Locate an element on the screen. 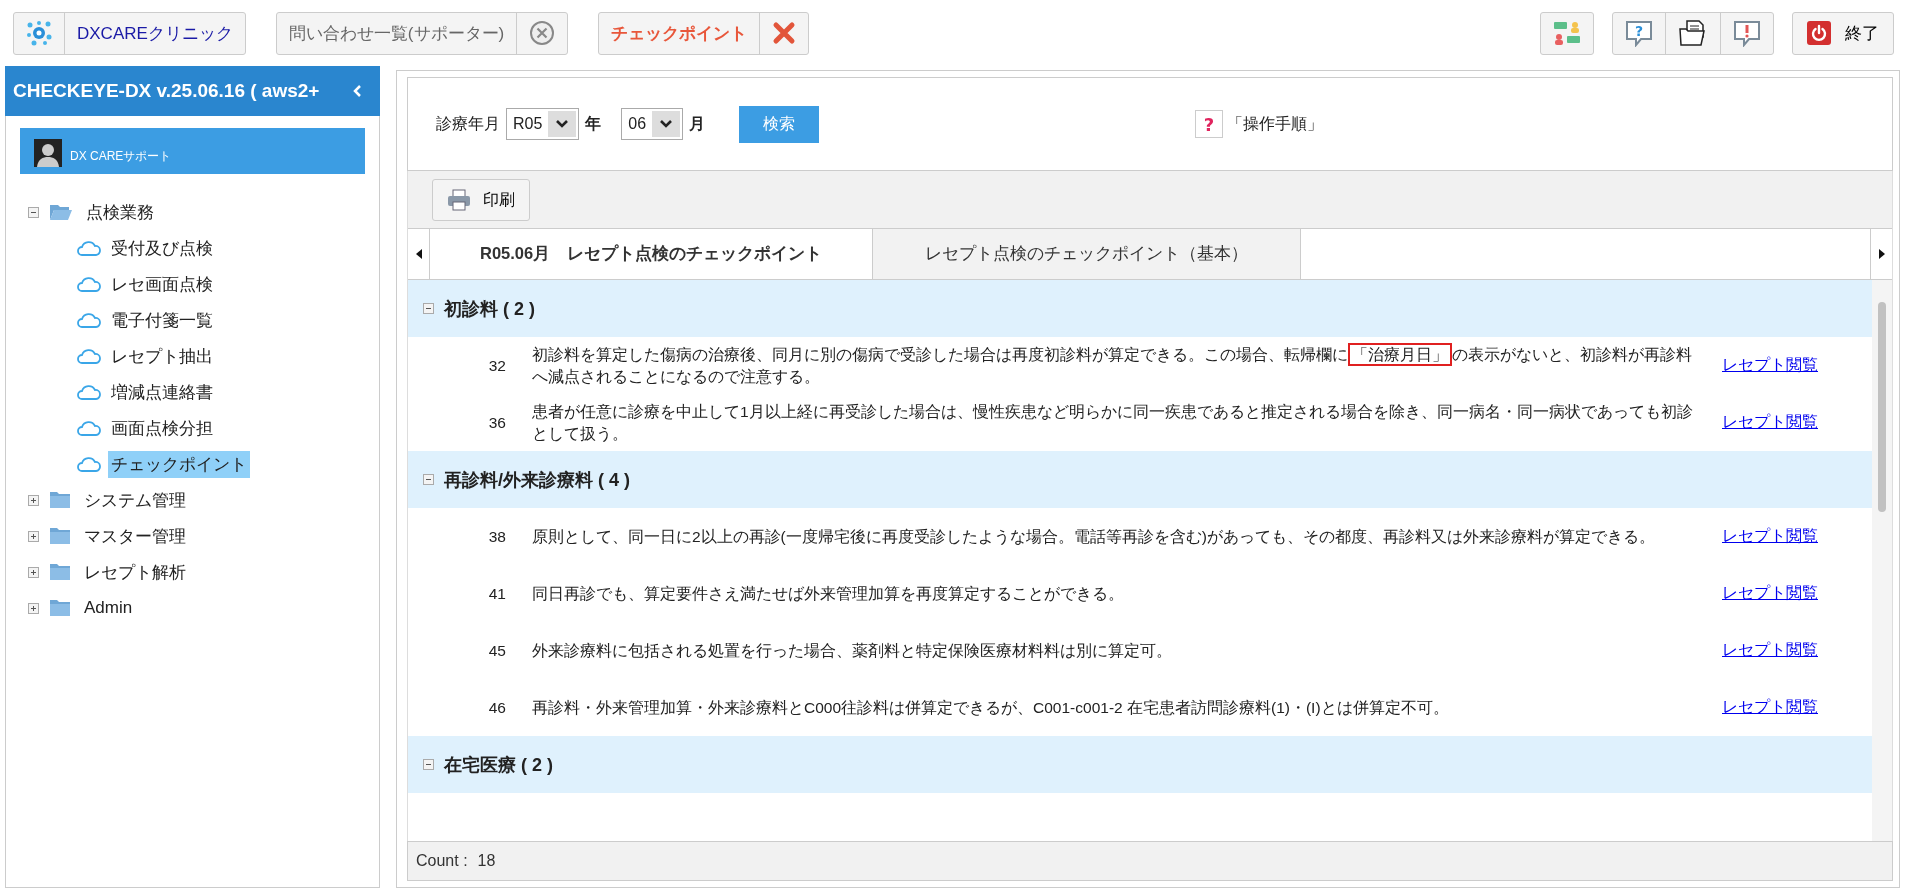  unit-label: 月 is located at coordinates (697, 123).